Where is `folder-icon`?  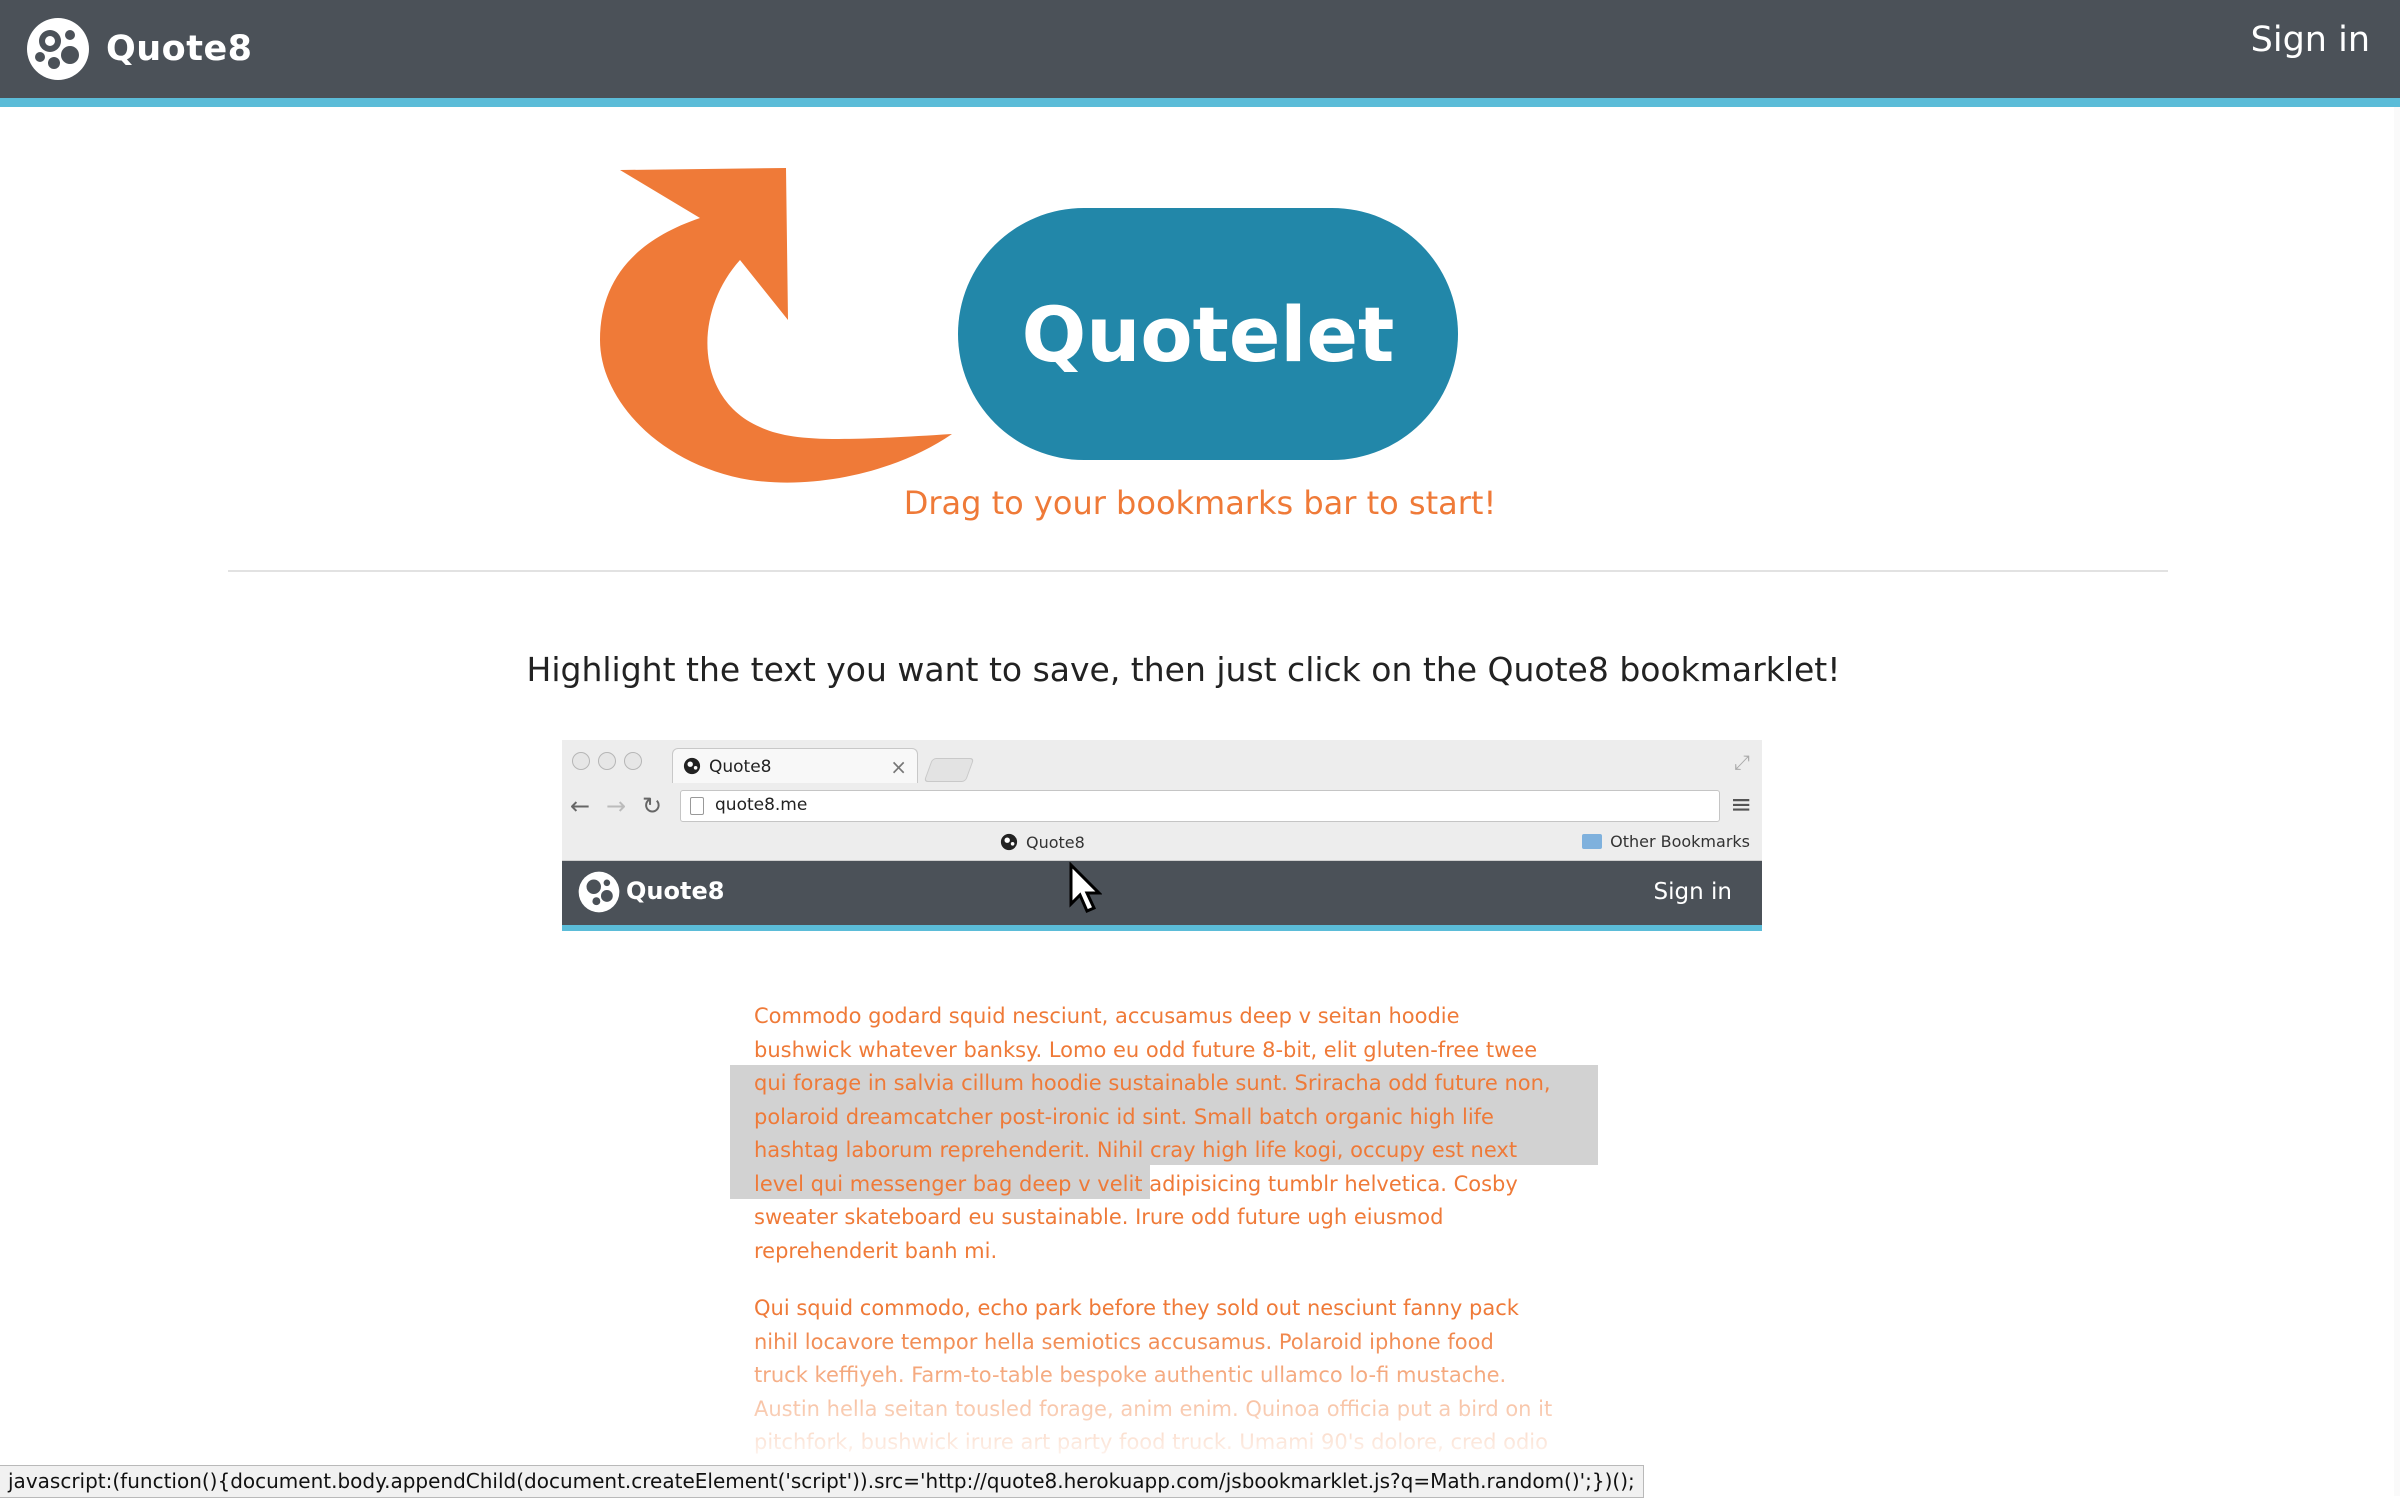
folder-icon is located at coordinates (1592, 841).